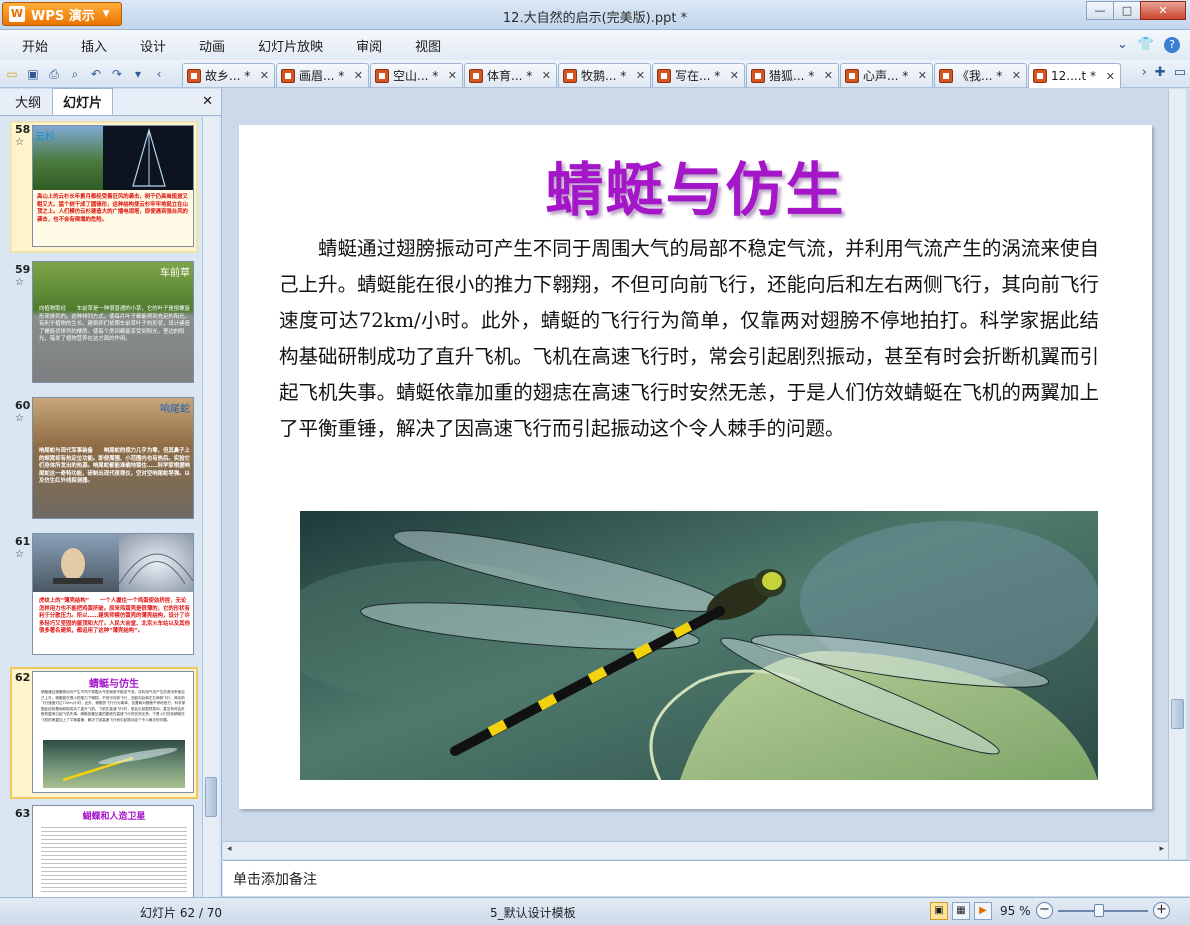 The image size is (1190, 925). What do you see at coordinates (212, 45) in the screenshot?
I see `menu-animation: 动画` at bounding box center [212, 45].